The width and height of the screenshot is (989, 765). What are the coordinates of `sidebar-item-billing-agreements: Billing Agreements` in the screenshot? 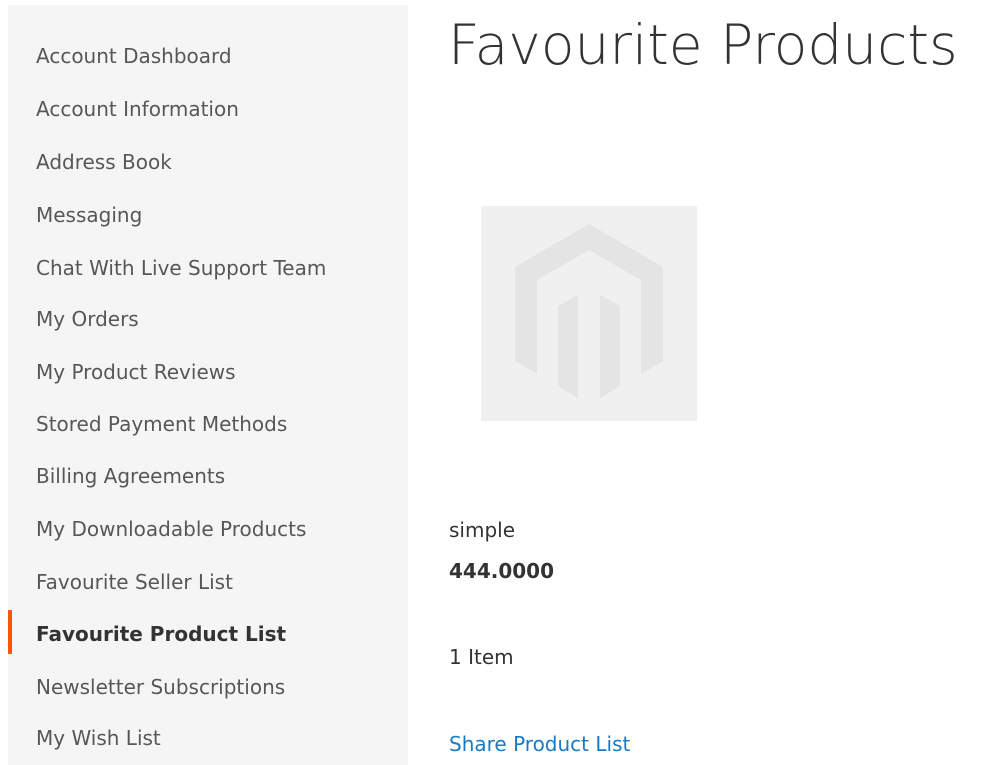 It's located at (130, 476).